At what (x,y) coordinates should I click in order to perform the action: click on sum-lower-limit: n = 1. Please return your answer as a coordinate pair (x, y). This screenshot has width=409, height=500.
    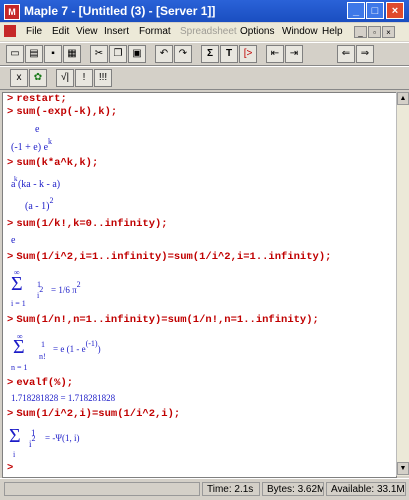
    Looking at the image, I should click on (19, 367).